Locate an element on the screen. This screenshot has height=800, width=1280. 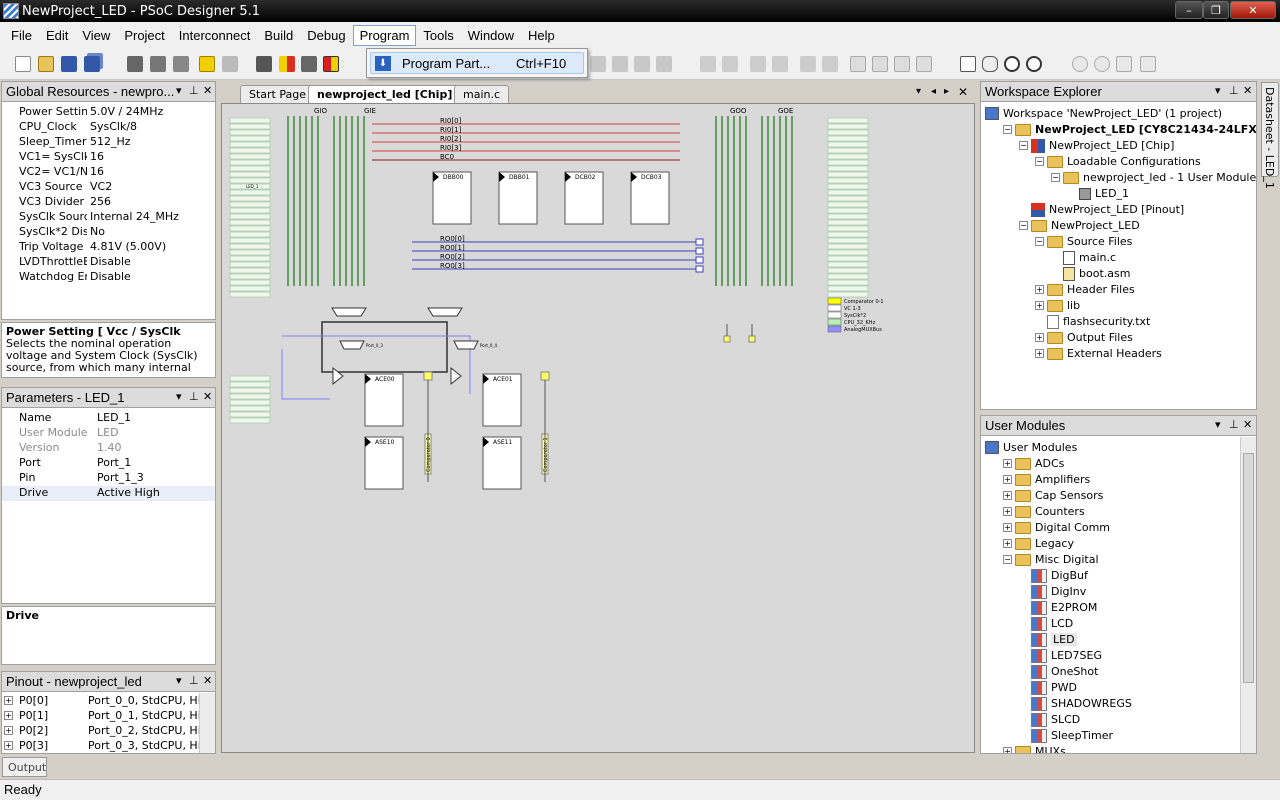
resource-value: 4.81V (5.00V) is located at coordinates (128, 246).